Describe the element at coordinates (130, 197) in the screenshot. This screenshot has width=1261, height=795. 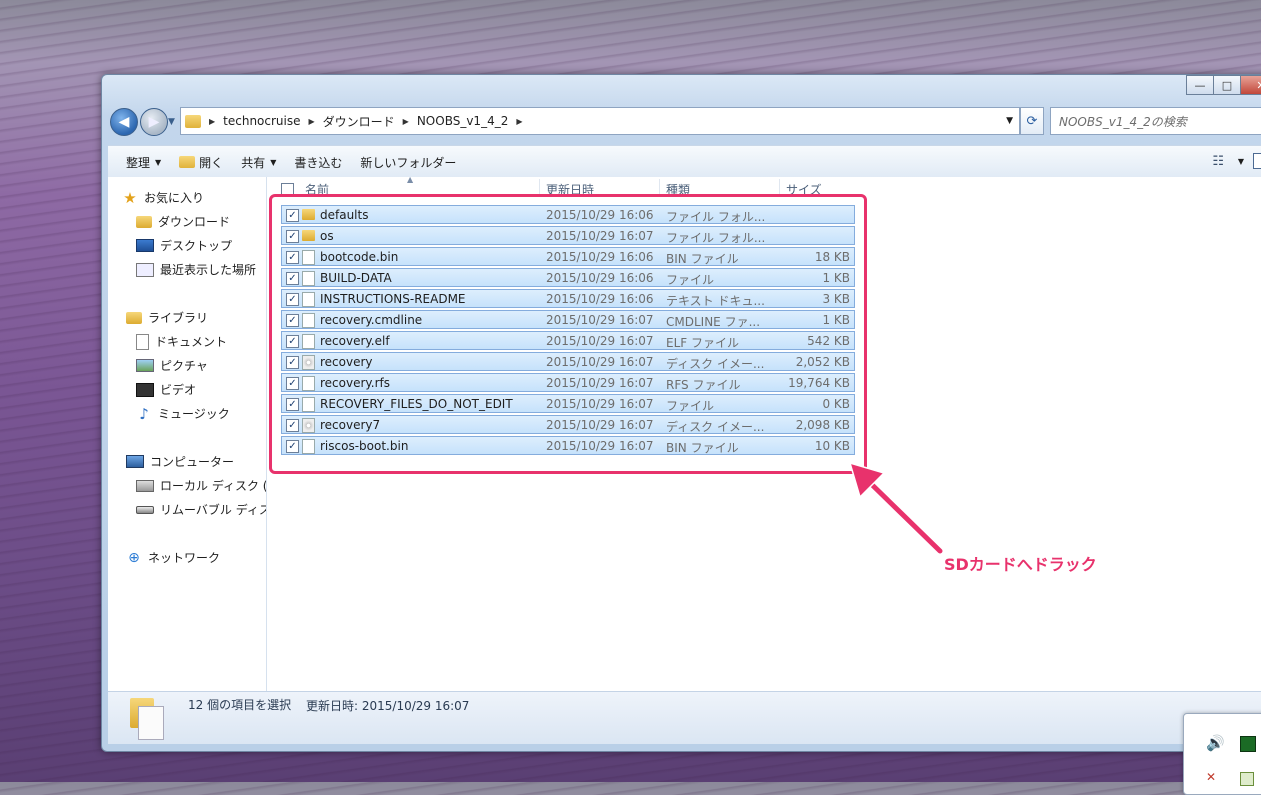
I see `star-icon: ★` at that location.